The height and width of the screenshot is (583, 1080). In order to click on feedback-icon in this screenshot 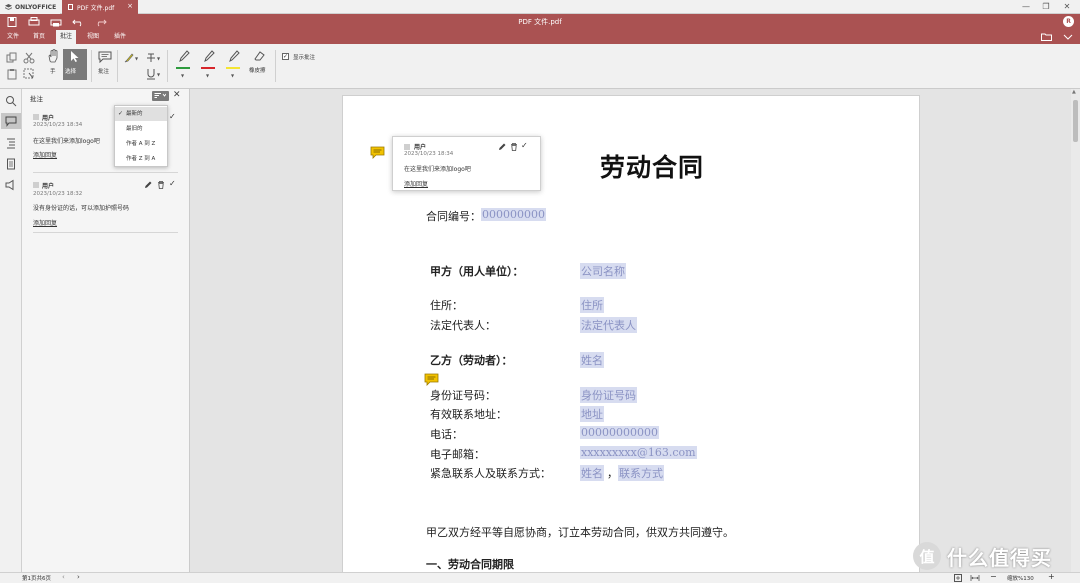, I will do `click(11, 185)`.